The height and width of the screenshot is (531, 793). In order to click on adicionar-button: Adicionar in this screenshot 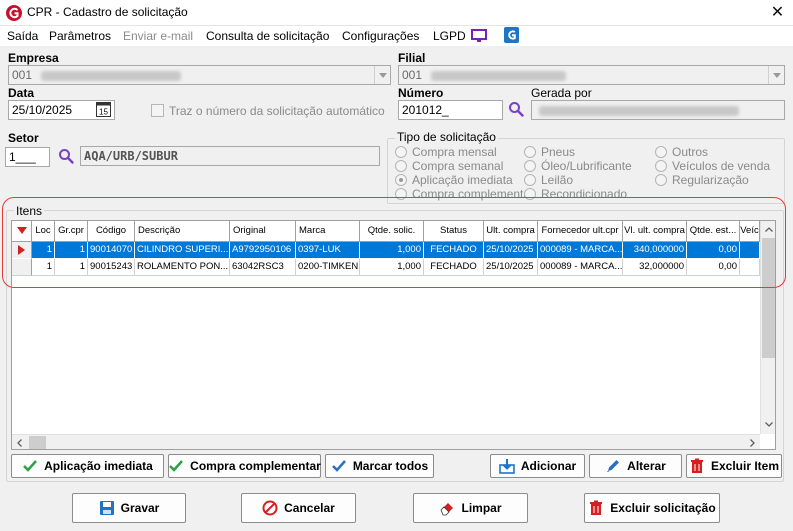, I will do `click(537, 466)`.